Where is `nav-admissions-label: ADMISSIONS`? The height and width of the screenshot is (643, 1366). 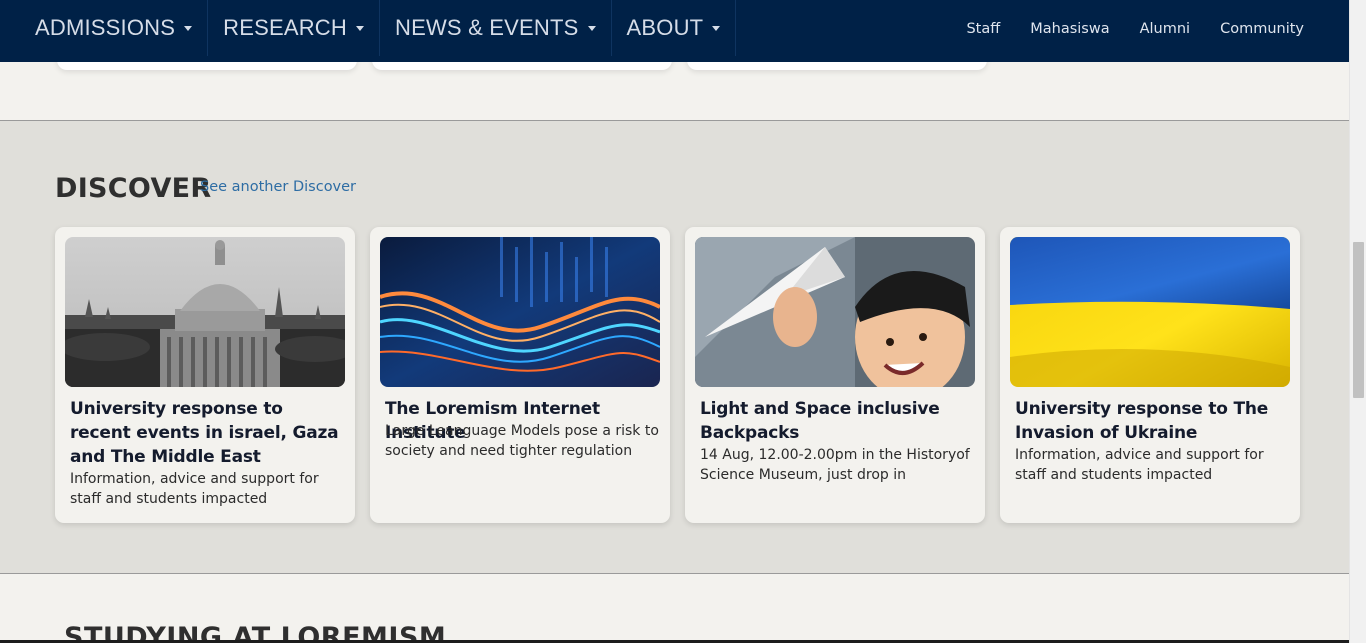
nav-admissions-label: ADMISSIONS is located at coordinates (105, 27).